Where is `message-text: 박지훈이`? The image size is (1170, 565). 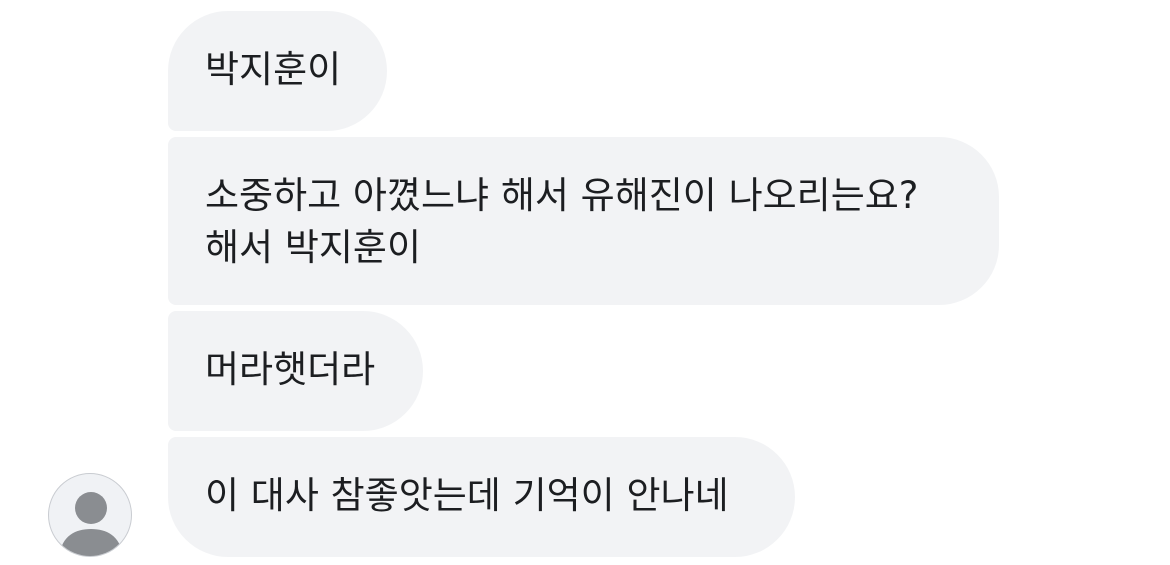
message-text: 박지훈이 is located at coordinates (273, 69).